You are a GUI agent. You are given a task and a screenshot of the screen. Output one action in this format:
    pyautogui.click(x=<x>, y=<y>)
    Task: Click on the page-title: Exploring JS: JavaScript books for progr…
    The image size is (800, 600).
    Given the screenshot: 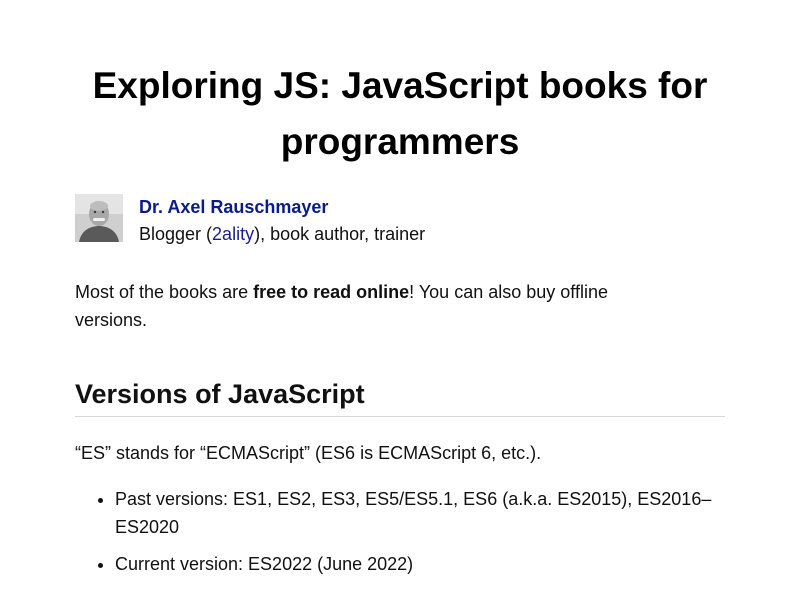 What is the action you would take?
    pyautogui.click(x=400, y=113)
    